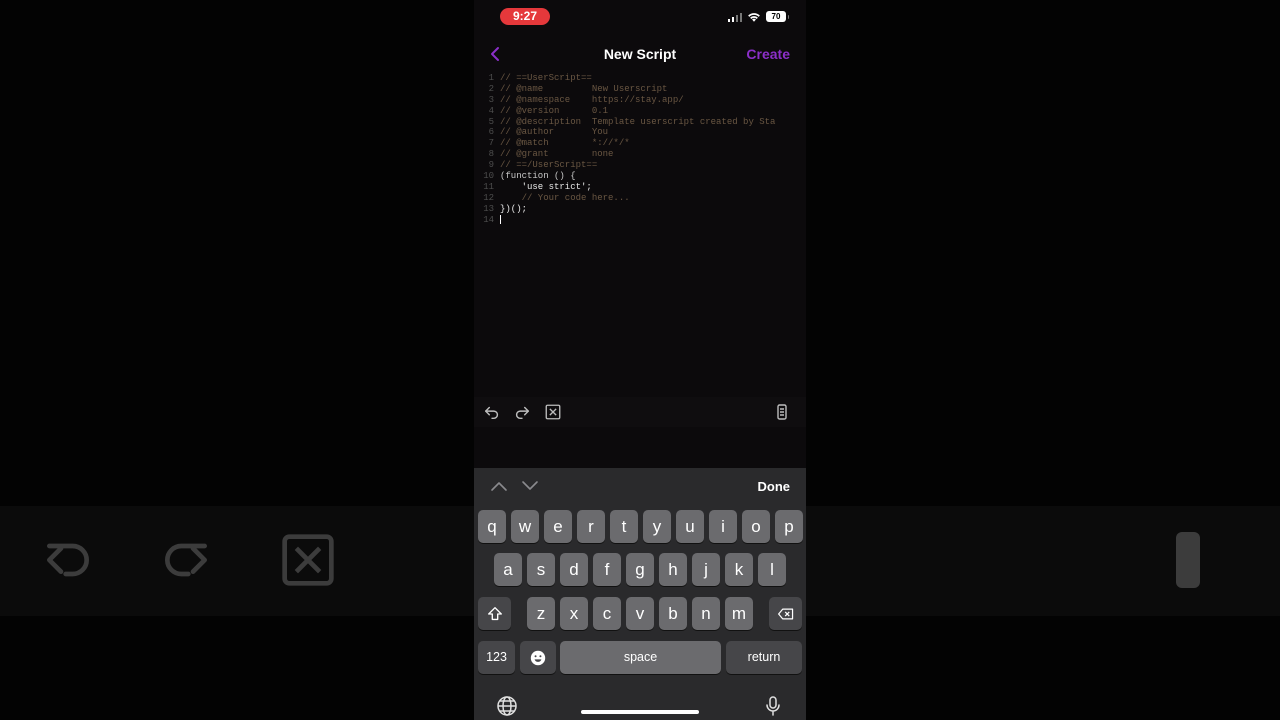  What do you see at coordinates (558, 526) in the screenshot?
I see `key-e: e` at bounding box center [558, 526].